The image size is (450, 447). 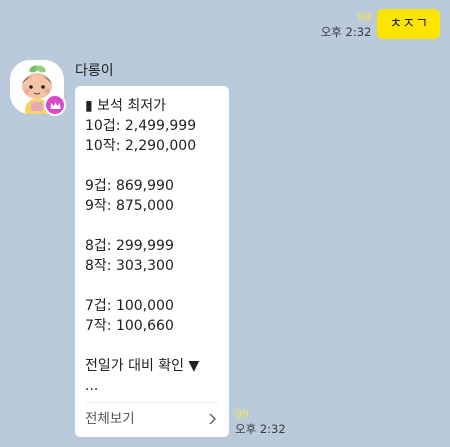 What do you see at coordinates (141, 146) in the screenshot?
I see `message-line: 10작: 2,290,000` at bounding box center [141, 146].